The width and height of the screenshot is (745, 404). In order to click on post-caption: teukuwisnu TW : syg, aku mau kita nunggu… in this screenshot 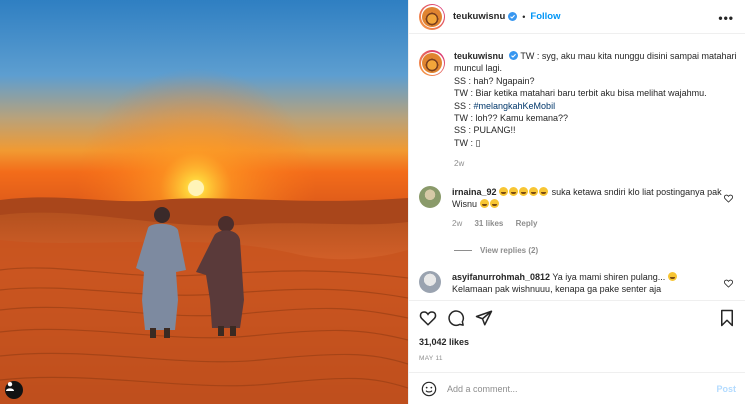, I will do `click(579, 109)`.